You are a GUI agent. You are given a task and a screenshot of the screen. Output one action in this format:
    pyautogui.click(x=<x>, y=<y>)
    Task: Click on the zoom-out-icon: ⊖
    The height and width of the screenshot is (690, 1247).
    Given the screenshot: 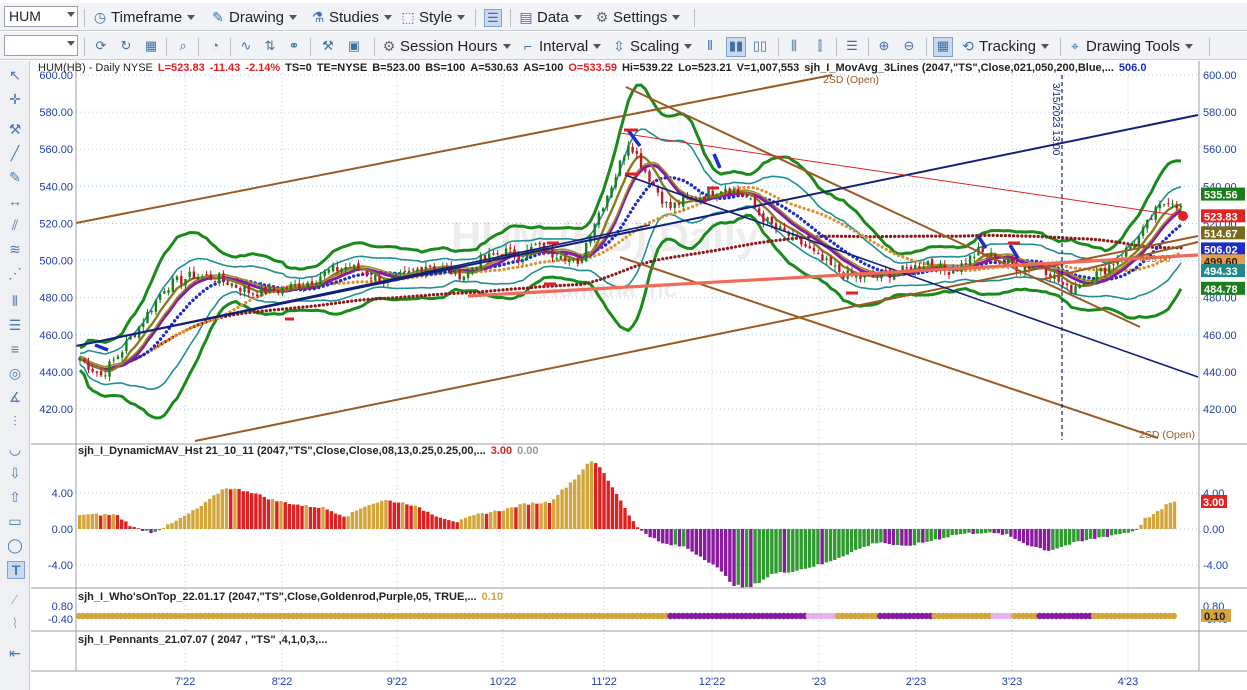 What is the action you would take?
    pyautogui.click(x=909, y=46)
    